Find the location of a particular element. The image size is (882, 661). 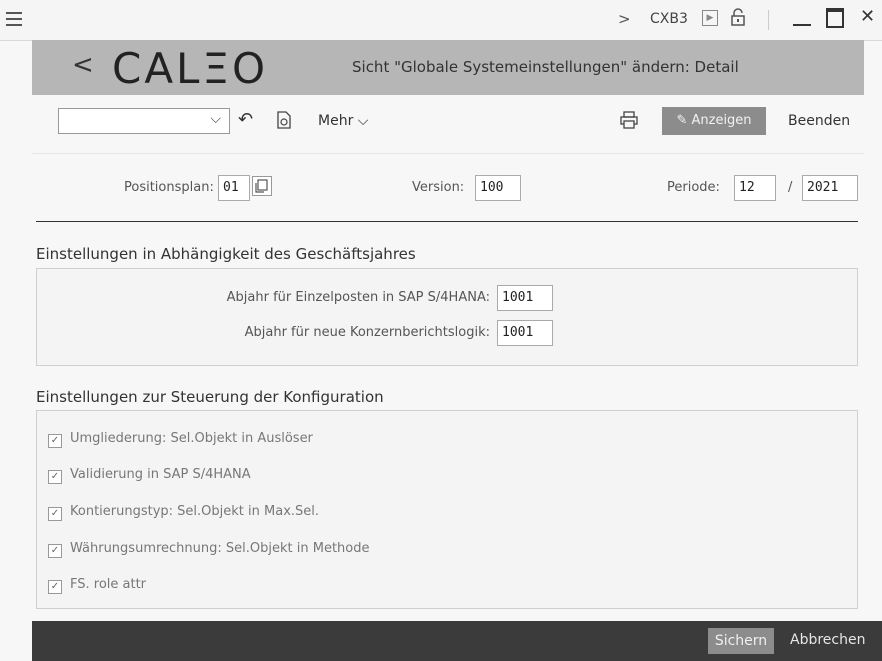

logo: CALΞO is located at coordinates (190, 68).